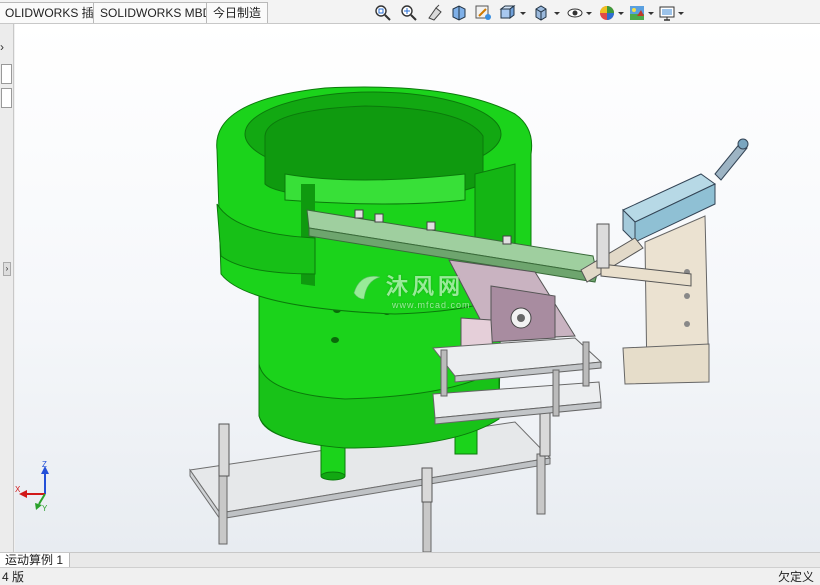  I want to click on status-version: 4 版, so click(13, 577).